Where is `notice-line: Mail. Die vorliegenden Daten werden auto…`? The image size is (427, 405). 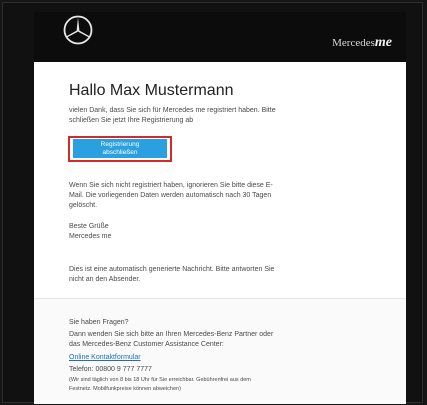
notice-line: Mail. Die vorliegenden Daten werden auto… is located at coordinates (170, 195).